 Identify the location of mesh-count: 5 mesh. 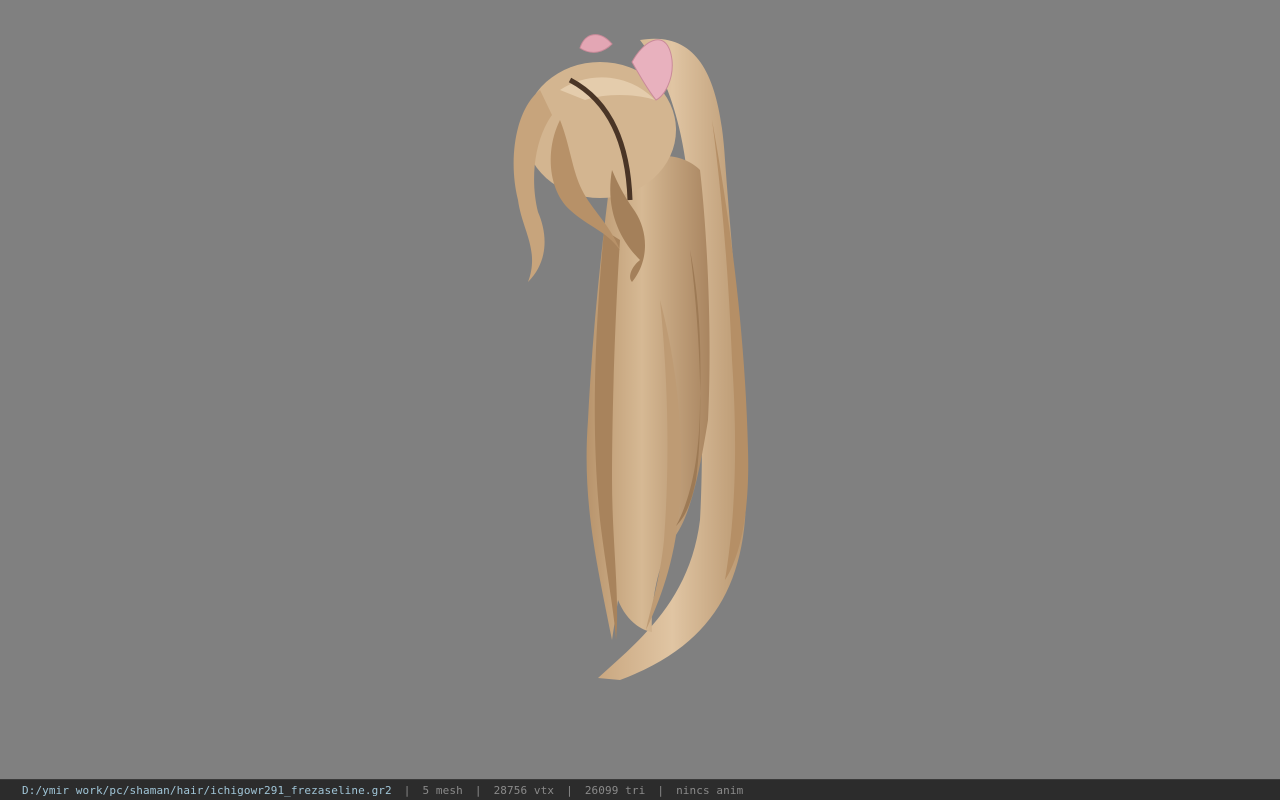
(442, 790).